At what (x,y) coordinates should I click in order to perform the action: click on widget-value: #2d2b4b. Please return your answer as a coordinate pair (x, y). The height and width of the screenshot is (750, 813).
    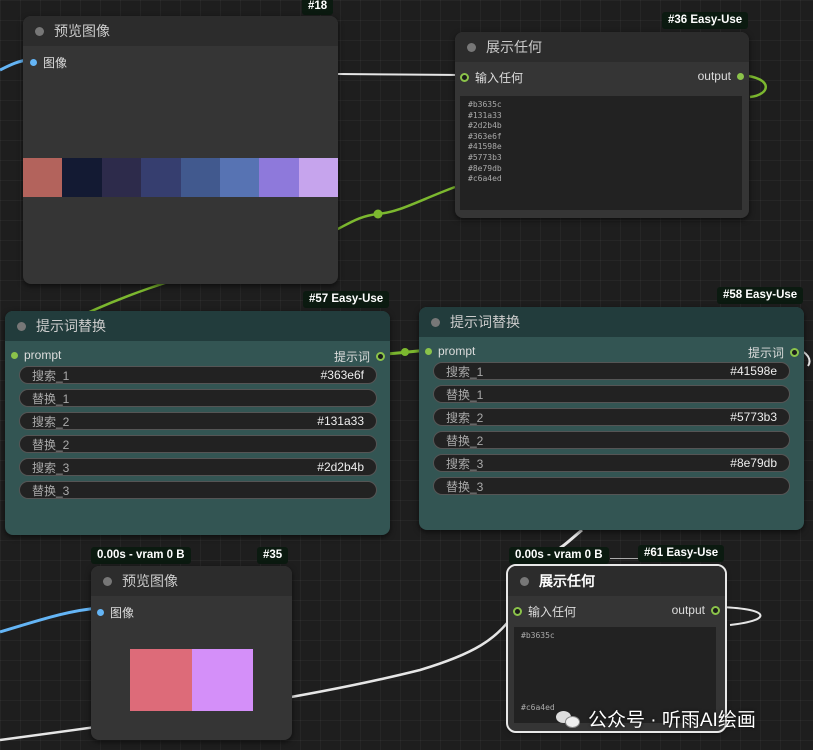
    Looking at the image, I should click on (340, 467).